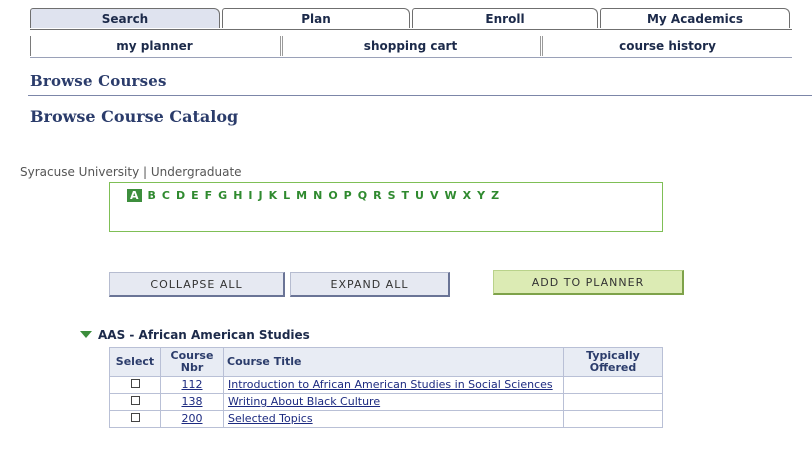  What do you see at coordinates (180, 195) in the screenshot?
I see `alphabet-letter-d: D` at bounding box center [180, 195].